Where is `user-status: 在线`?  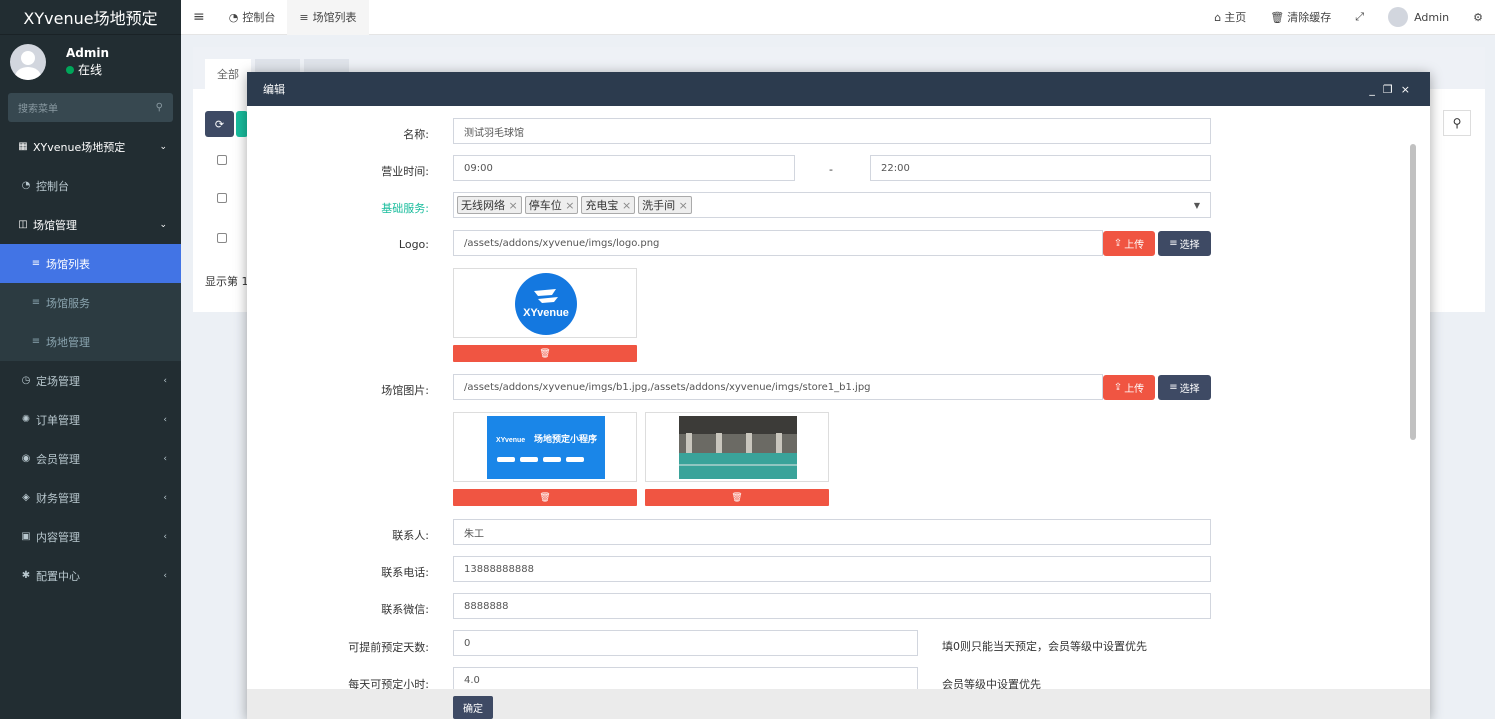
user-status: 在线 is located at coordinates (87, 70).